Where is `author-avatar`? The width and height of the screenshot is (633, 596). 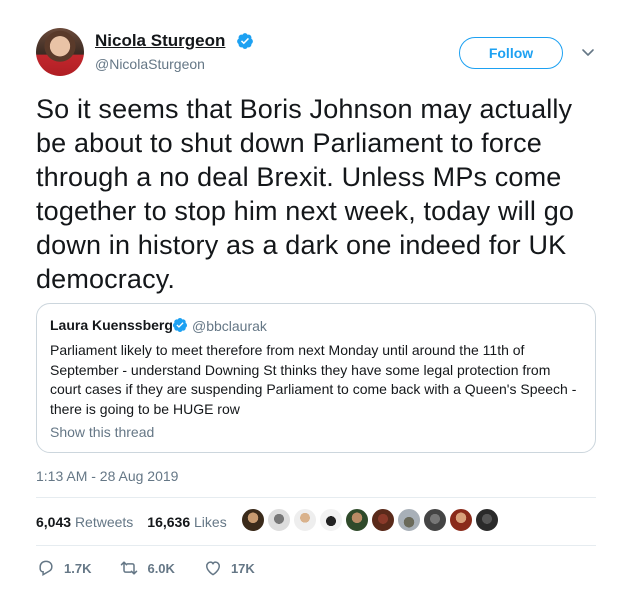
author-avatar is located at coordinates (60, 52).